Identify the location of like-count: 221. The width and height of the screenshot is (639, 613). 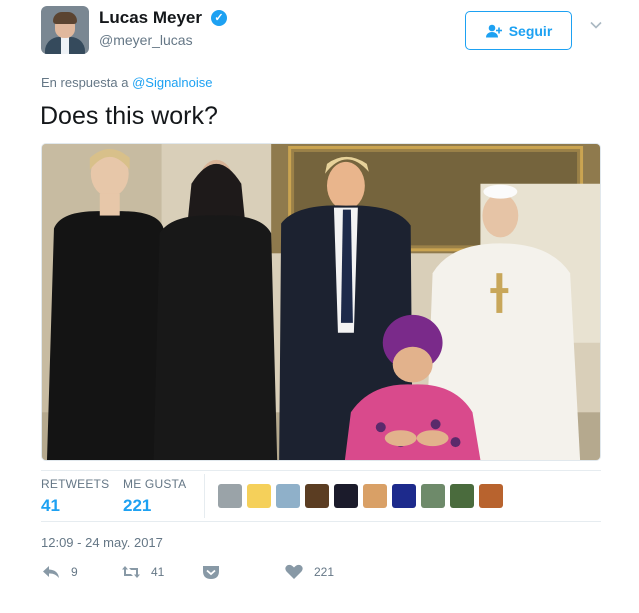
(324, 572).